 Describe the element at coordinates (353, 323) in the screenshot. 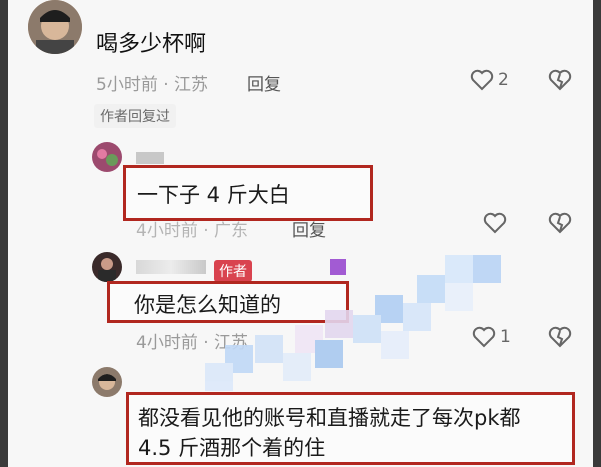

I see `mosaic-overlay` at that location.